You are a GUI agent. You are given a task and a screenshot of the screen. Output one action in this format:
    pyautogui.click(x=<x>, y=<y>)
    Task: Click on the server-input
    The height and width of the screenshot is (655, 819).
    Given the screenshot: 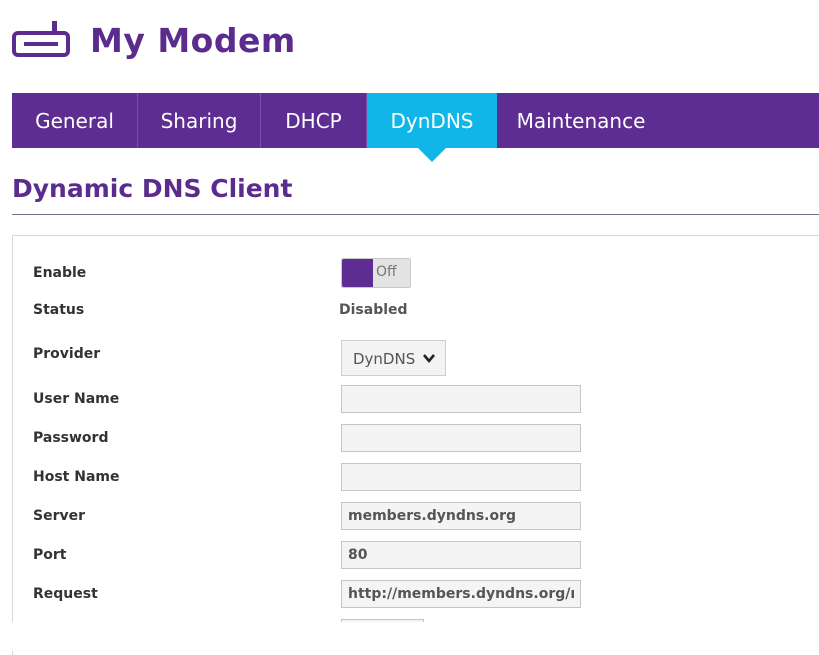 What is the action you would take?
    pyautogui.click(x=461, y=516)
    